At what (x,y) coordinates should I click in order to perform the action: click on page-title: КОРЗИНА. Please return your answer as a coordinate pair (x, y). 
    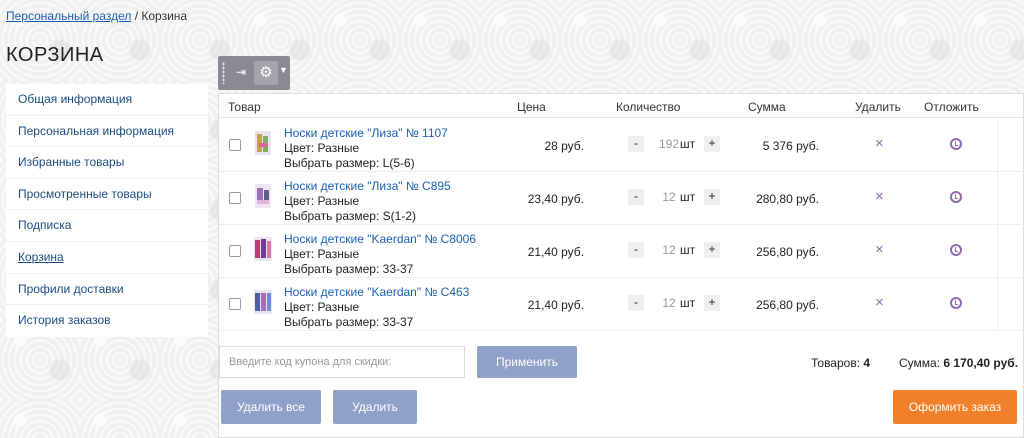
    Looking at the image, I should click on (55, 55).